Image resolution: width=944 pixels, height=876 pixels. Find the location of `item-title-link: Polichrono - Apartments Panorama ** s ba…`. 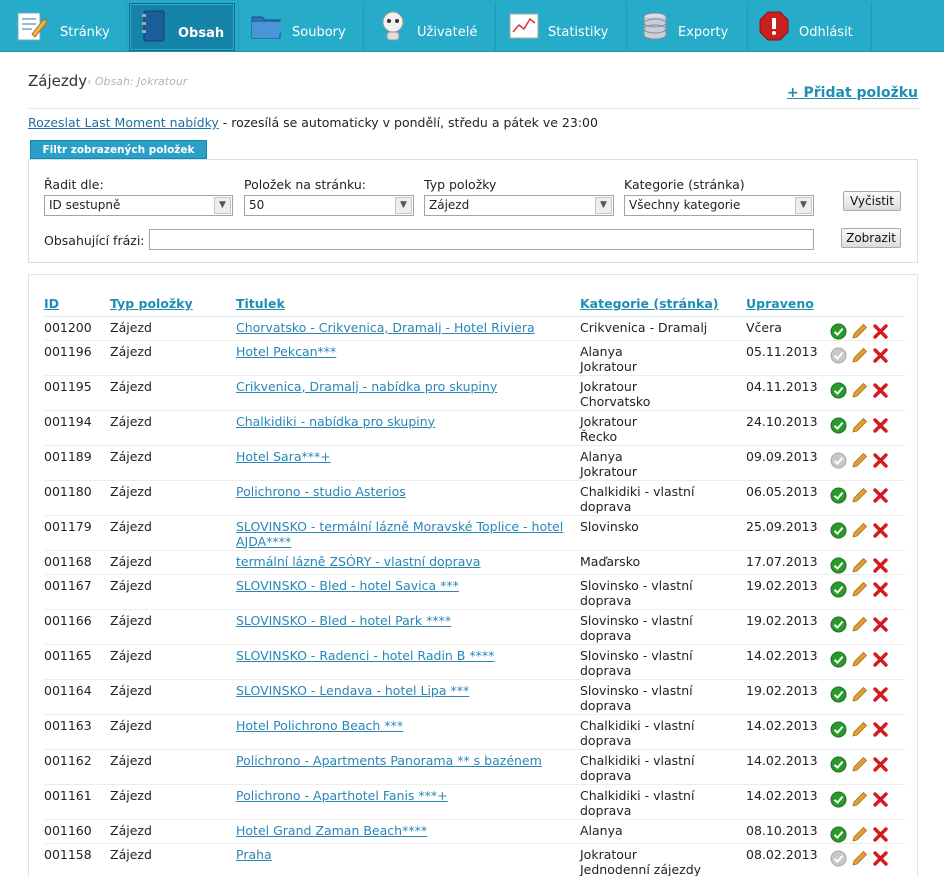

item-title-link: Polichrono - Apartments Panorama ** s ba… is located at coordinates (389, 760).